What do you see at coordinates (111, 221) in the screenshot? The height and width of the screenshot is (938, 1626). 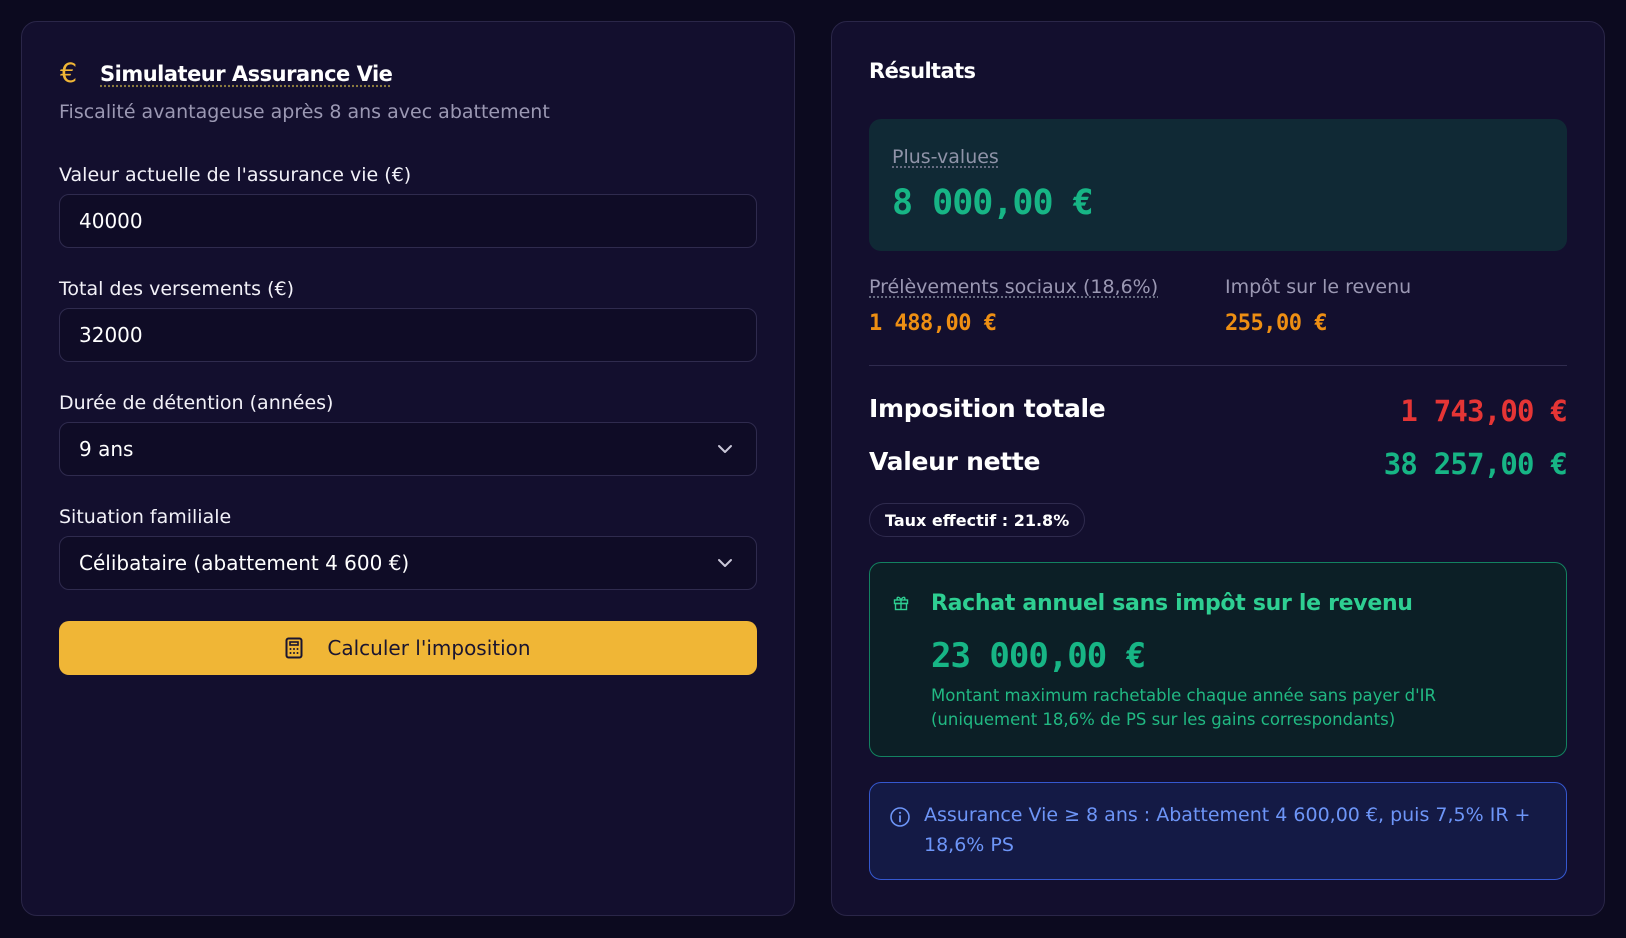 I see `valeur-input-value: 40000` at bounding box center [111, 221].